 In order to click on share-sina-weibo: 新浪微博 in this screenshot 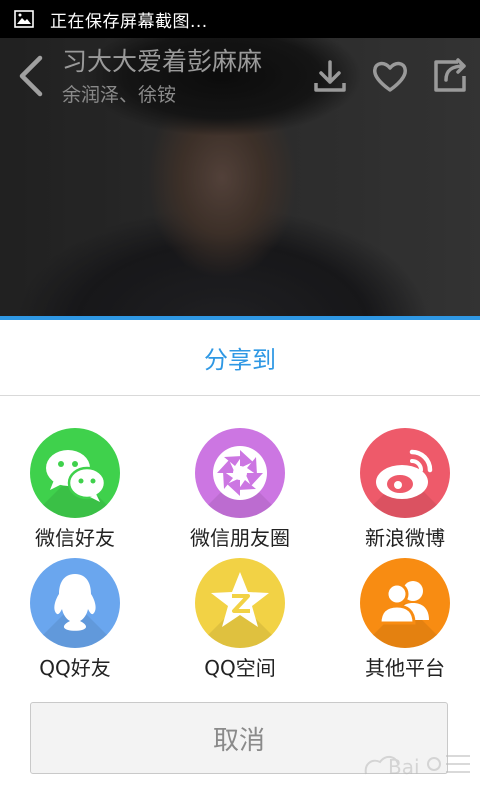, I will do `click(405, 489)`.